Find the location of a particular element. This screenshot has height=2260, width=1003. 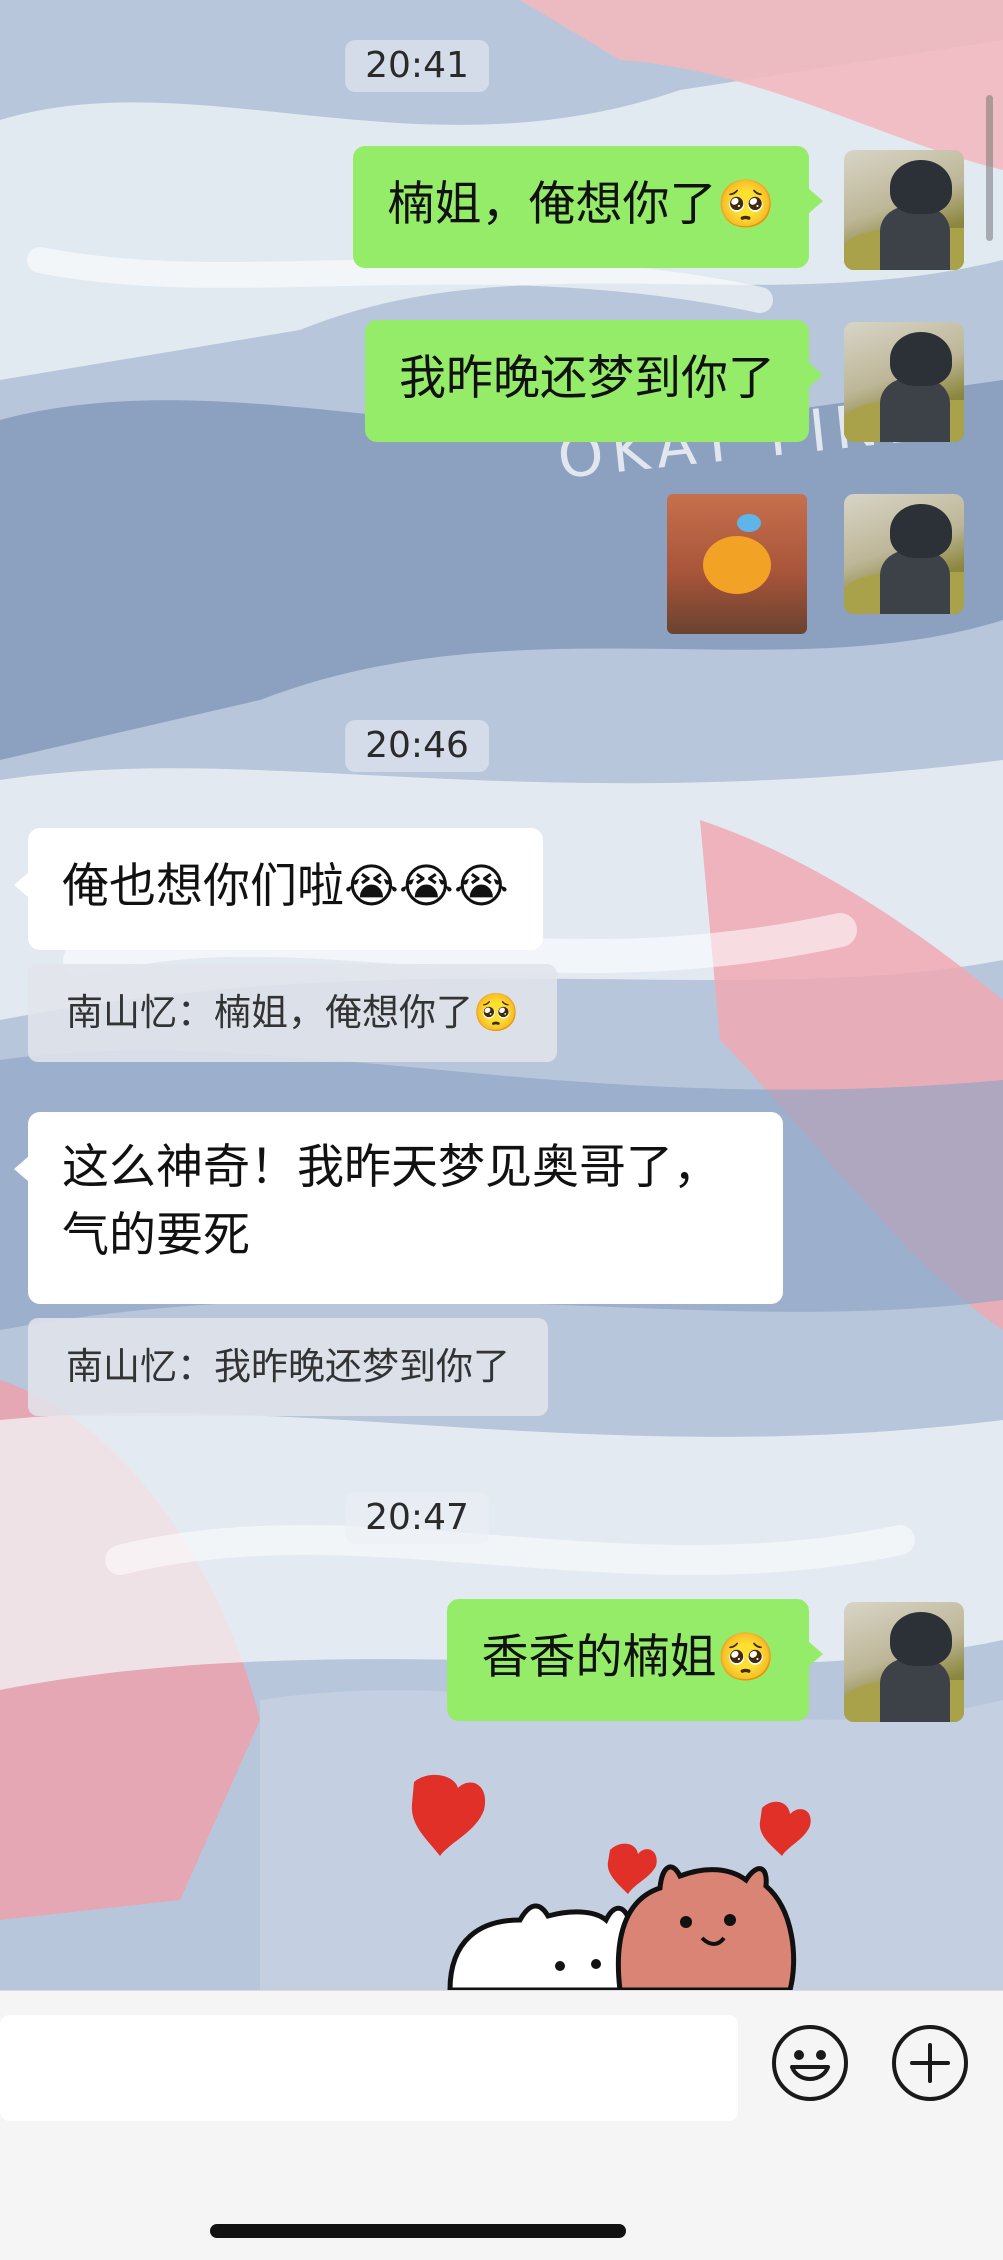

smiley-face-icon is located at coordinates (810, 2063).